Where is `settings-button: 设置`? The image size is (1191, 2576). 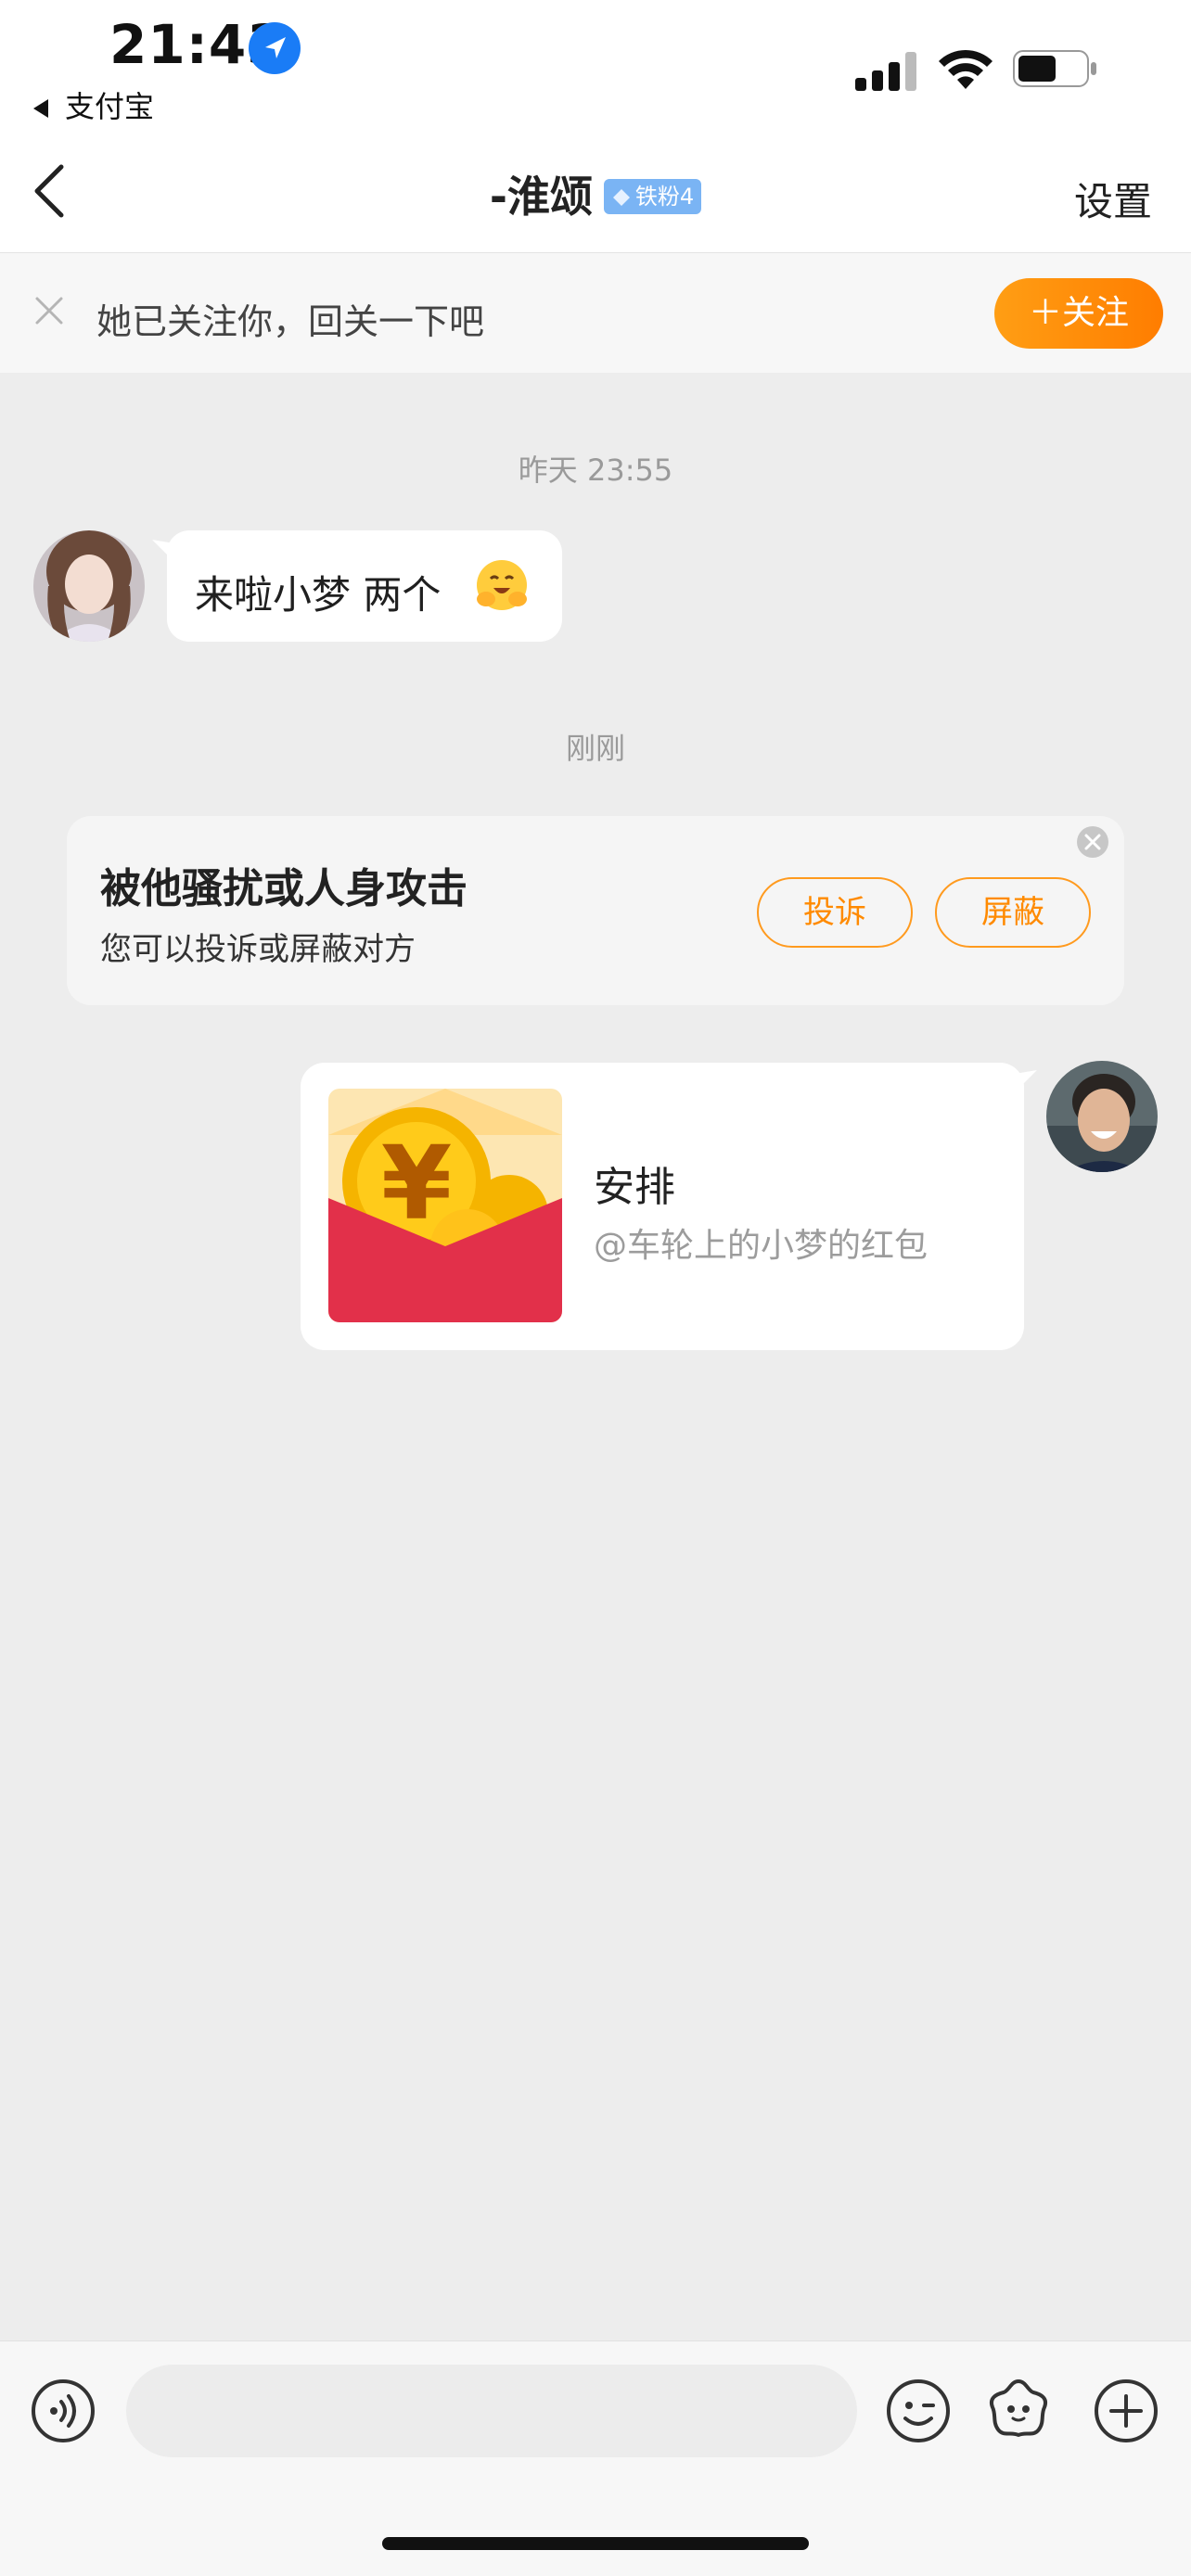 settings-button: 设置 is located at coordinates (1113, 199).